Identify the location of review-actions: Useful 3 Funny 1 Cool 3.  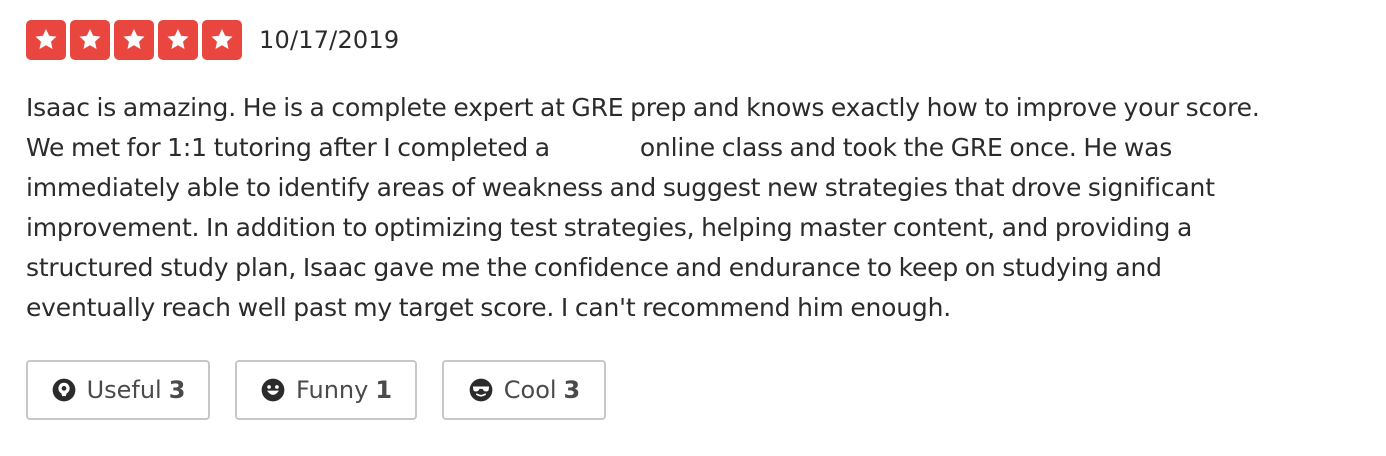
(696, 390).